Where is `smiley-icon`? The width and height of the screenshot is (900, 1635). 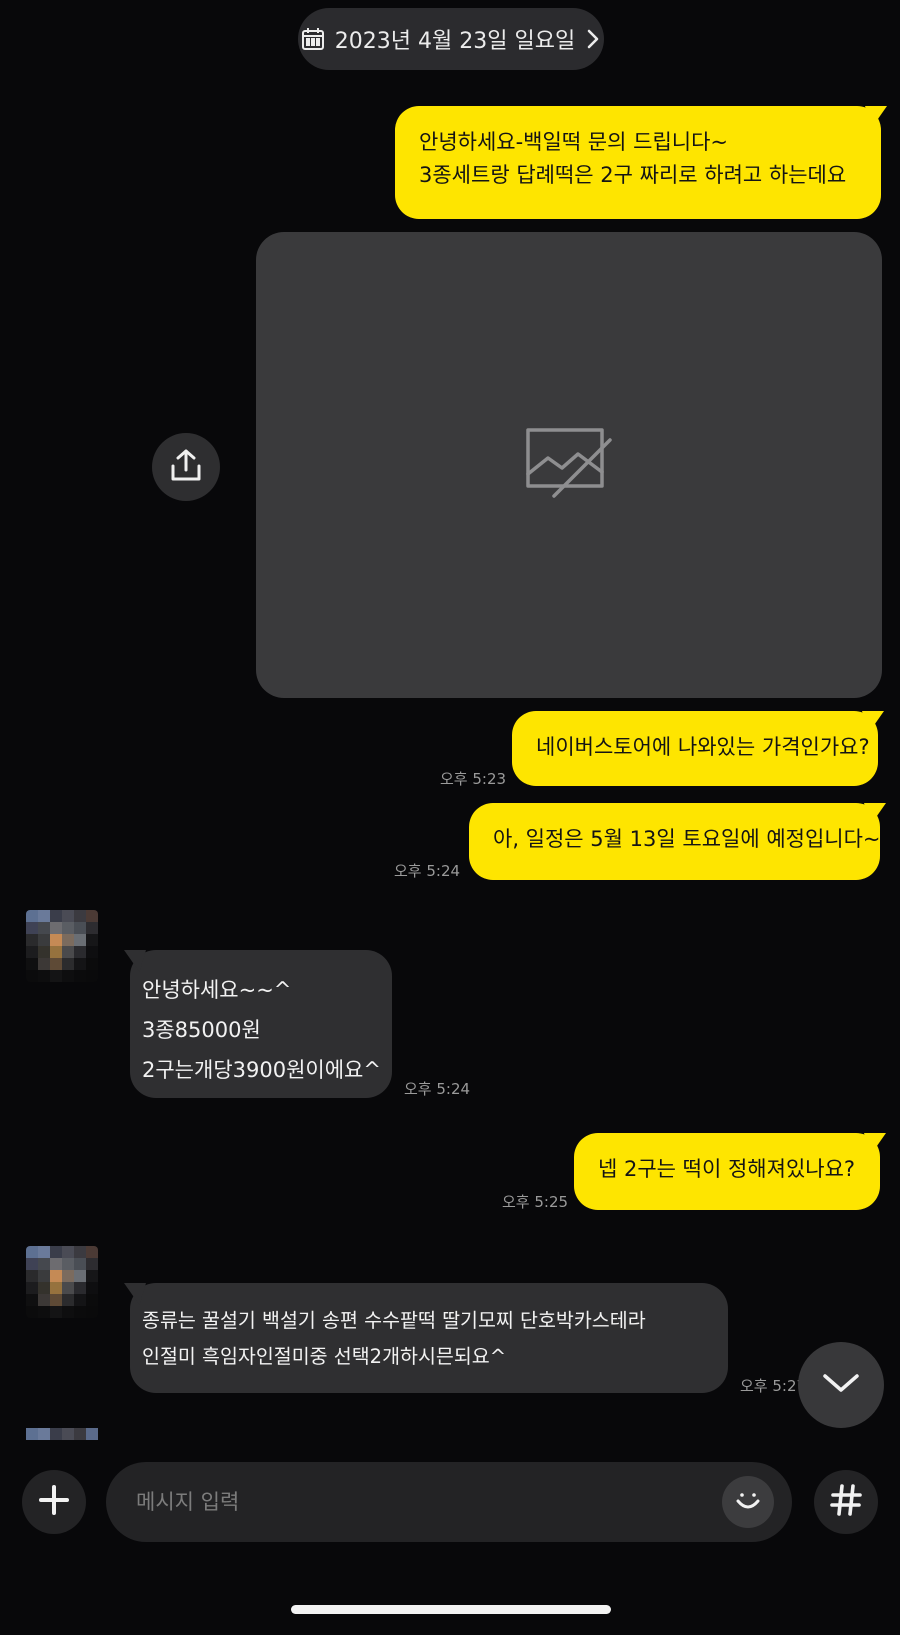 smiley-icon is located at coordinates (748, 1502).